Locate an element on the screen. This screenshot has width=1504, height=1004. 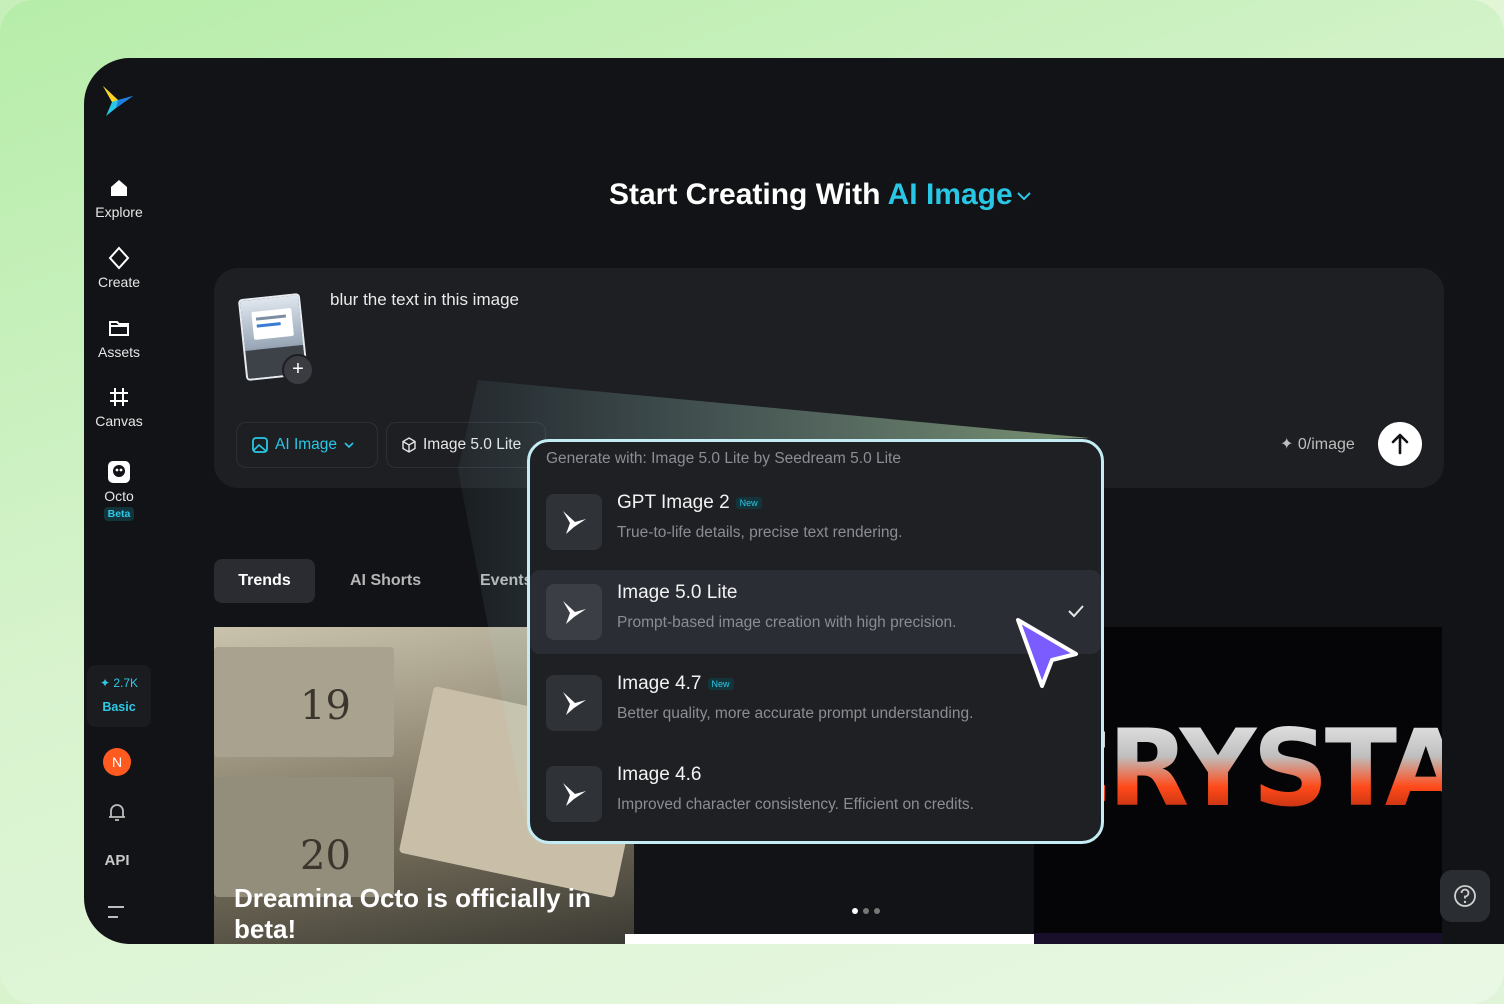
api-link: API is located at coordinates (117, 860).